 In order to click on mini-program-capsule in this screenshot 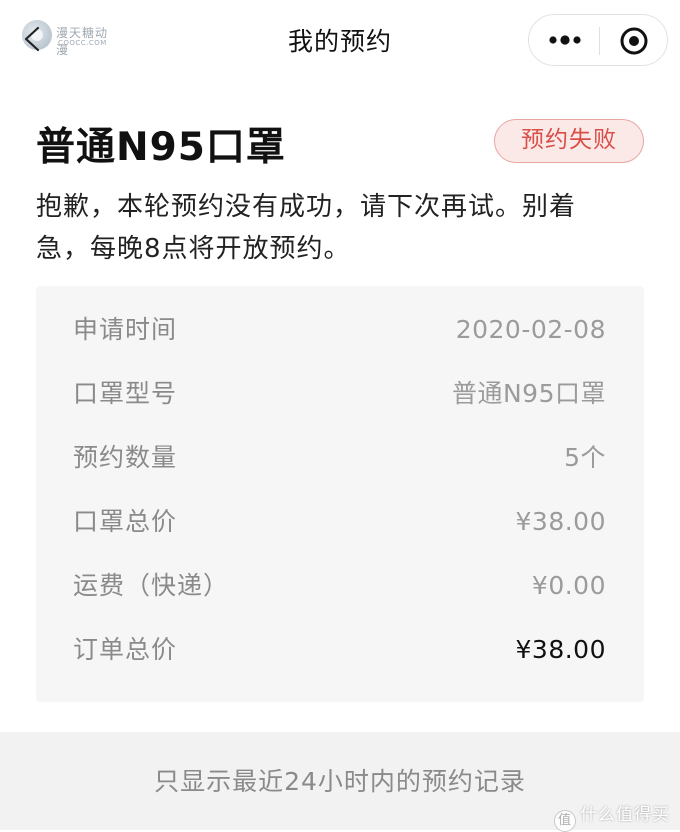, I will do `click(598, 40)`.